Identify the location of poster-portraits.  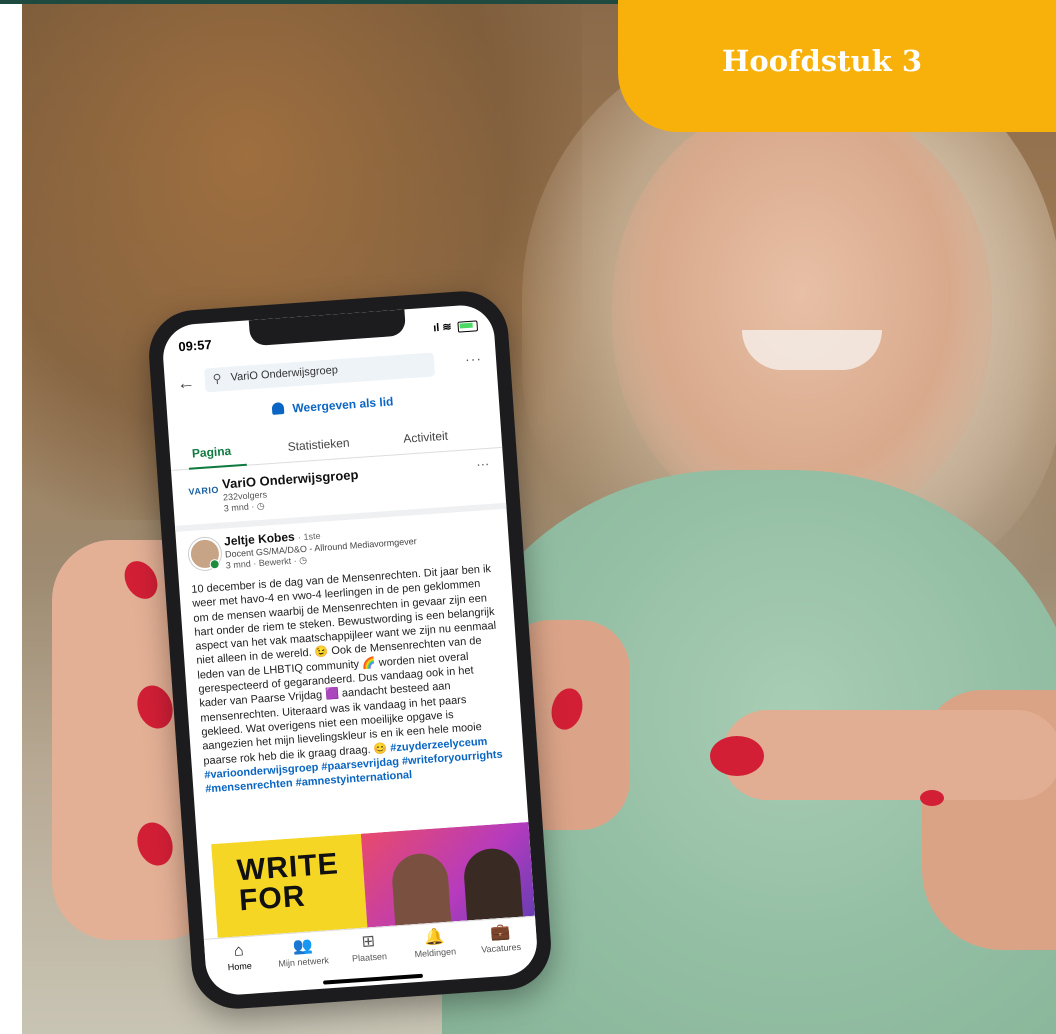
(447, 874).